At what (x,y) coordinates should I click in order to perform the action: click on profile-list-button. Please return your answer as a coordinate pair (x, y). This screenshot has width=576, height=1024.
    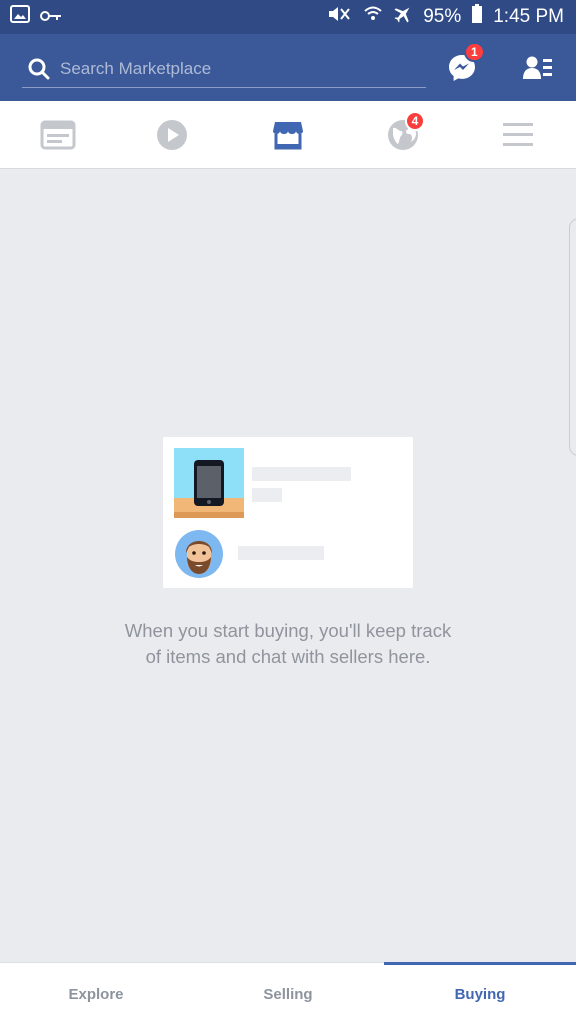
    Looking at the image, I should click on (538, 68).